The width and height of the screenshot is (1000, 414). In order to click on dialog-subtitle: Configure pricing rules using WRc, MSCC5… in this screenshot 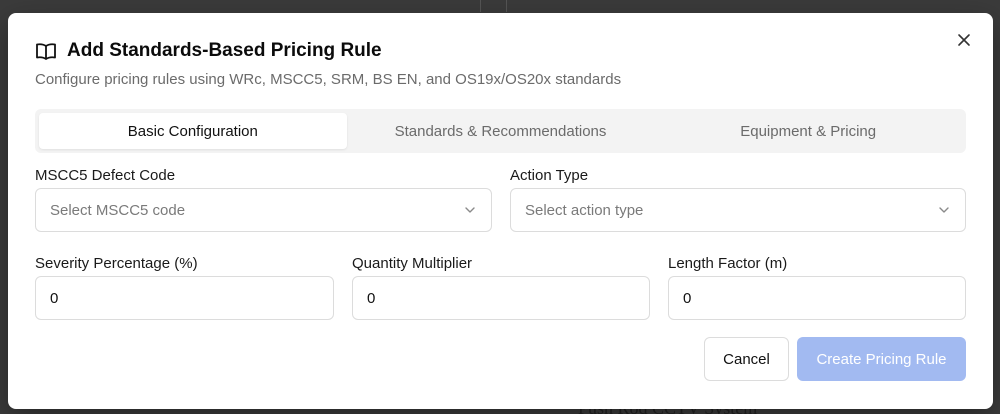, I will do `click(328, 79)`.